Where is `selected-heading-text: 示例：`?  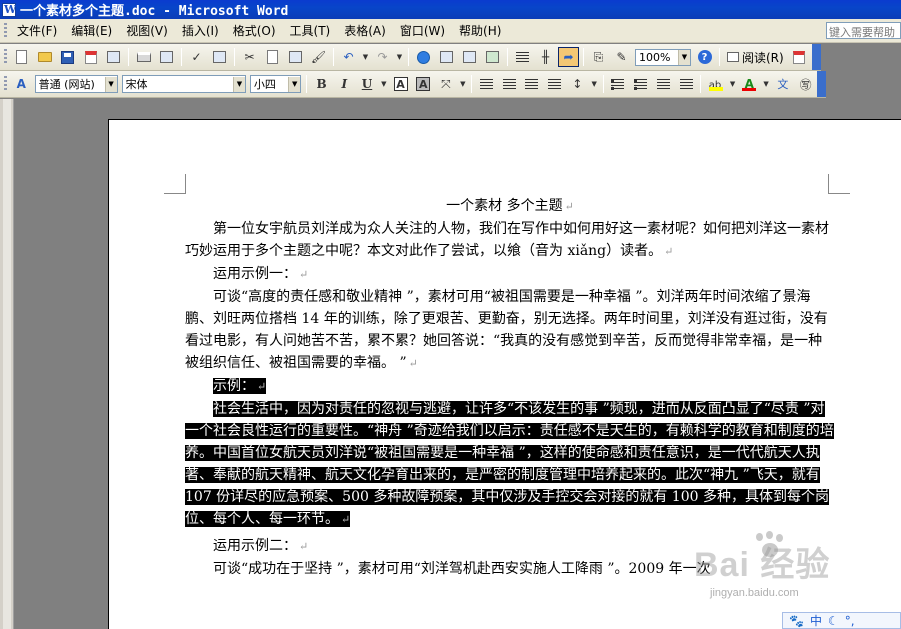 selected-heading-text: 示例： is located at coordinates (234, 386).